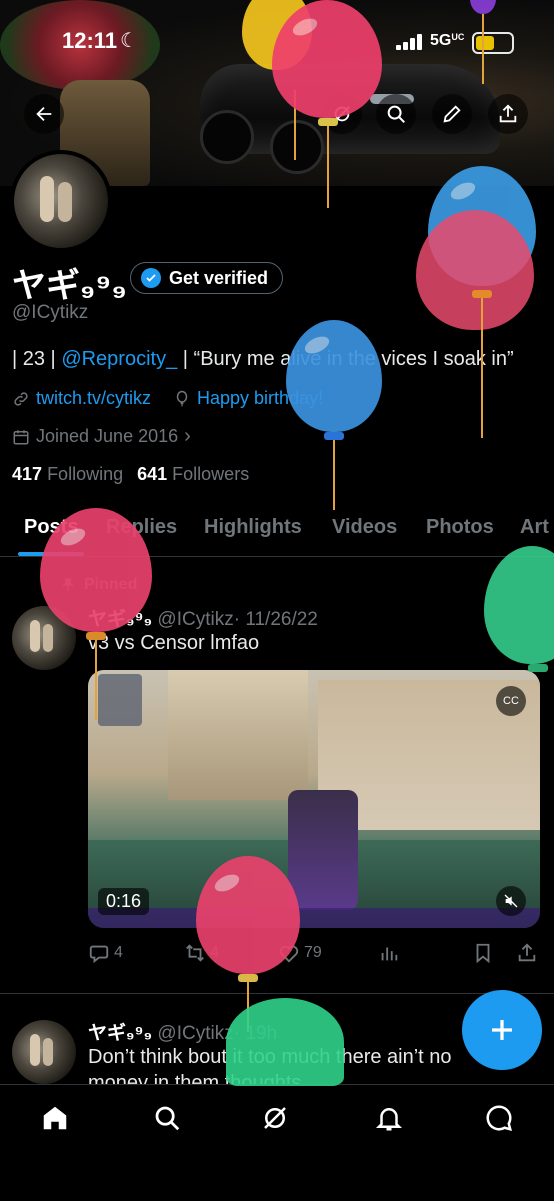 The image size is (554, 1201). I want to click on reply-button: 4, so click(105, 953).